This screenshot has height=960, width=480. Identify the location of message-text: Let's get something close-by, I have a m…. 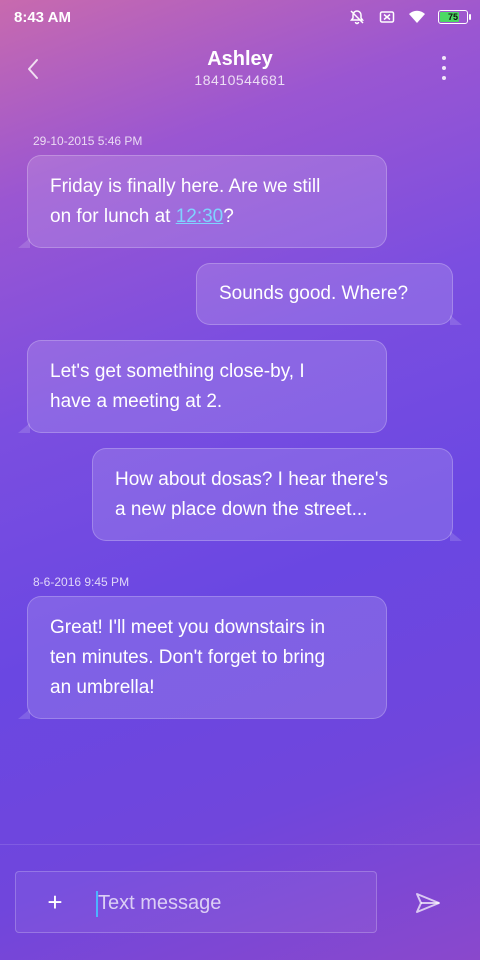
(177, 386).